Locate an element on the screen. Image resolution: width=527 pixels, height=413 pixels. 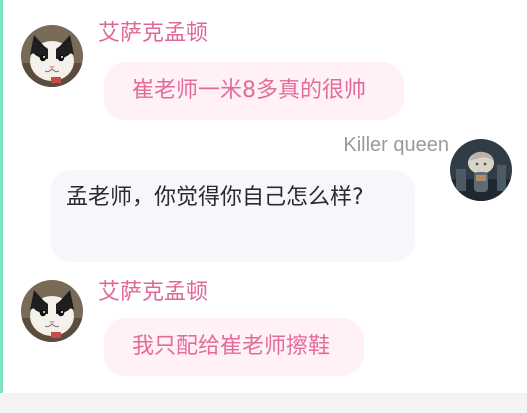
bottom-bar is located at coordinates (263, 403).